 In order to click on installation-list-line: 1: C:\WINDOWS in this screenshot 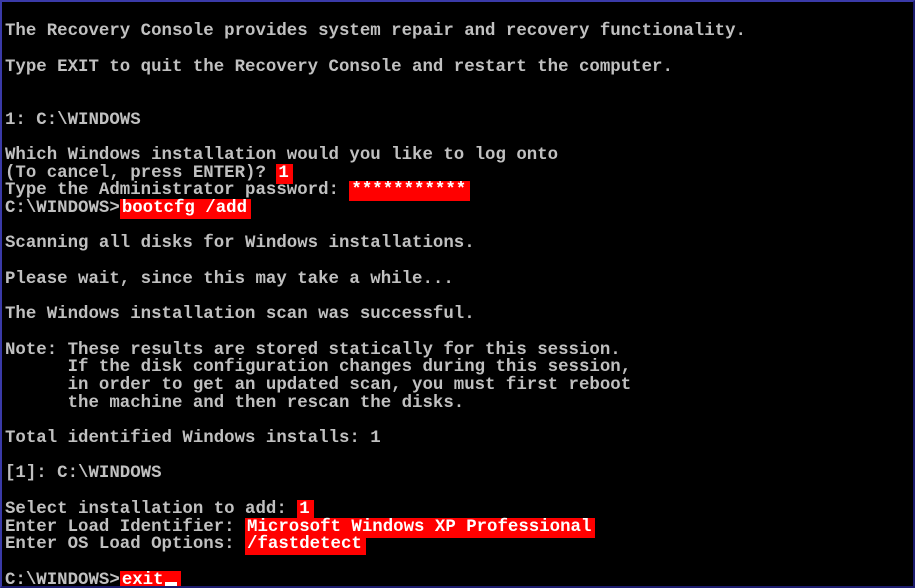, I will do `click(73, 121)`.